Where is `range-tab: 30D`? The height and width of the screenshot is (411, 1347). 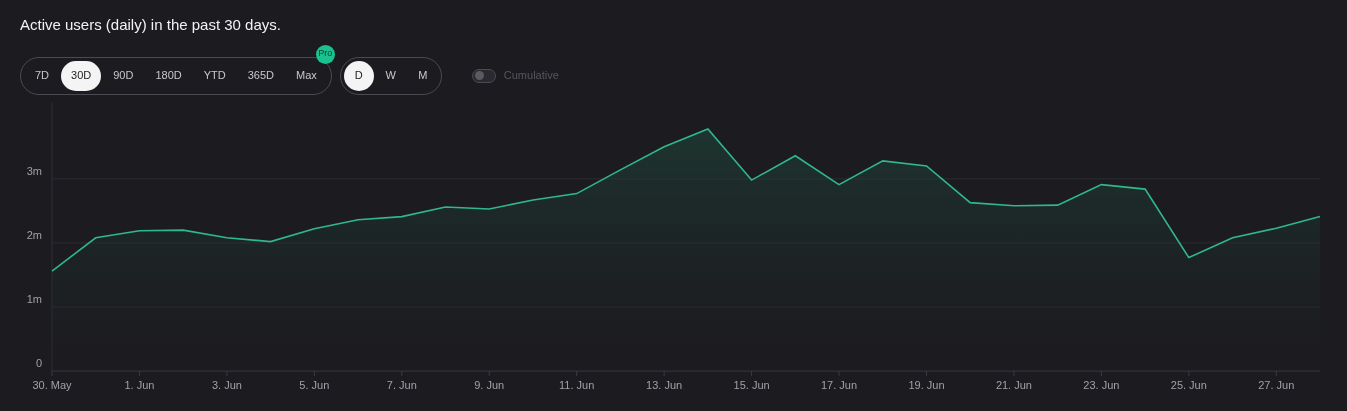
range-tab: 30D is located at coordinates (81, 75).